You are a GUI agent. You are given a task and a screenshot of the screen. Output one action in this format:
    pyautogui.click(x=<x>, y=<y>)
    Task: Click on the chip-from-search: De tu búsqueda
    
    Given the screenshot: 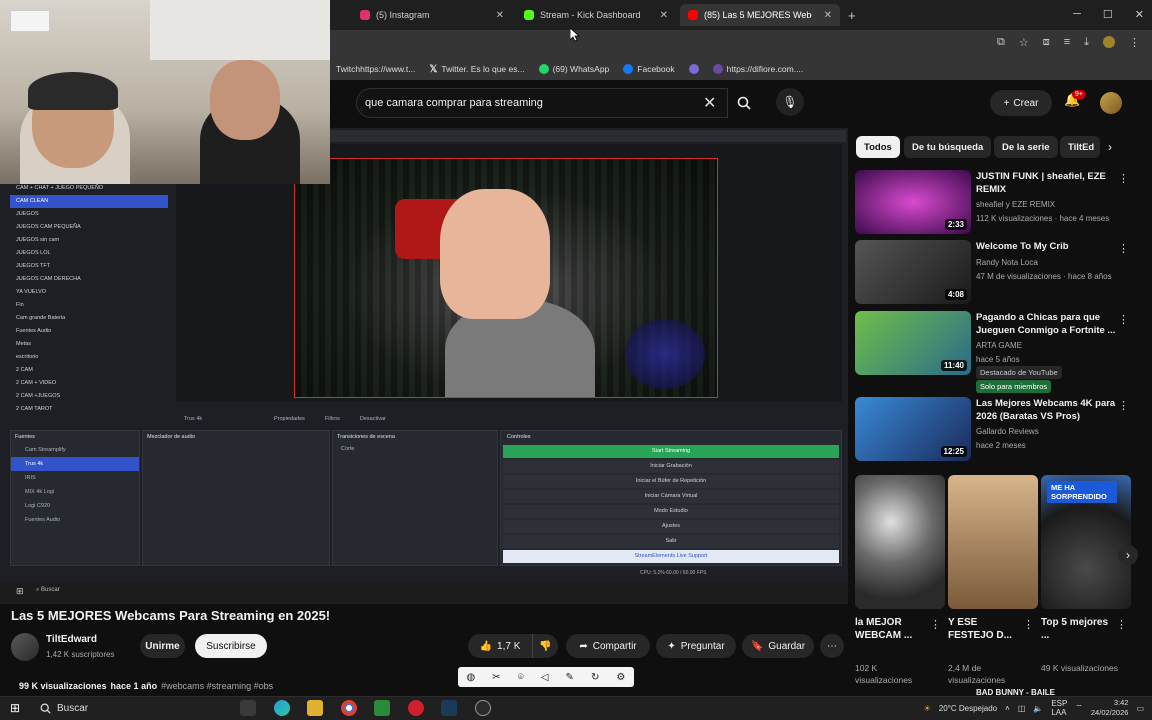 What is the action you would take?
    pyautogui.click(x=948, y=147)
    